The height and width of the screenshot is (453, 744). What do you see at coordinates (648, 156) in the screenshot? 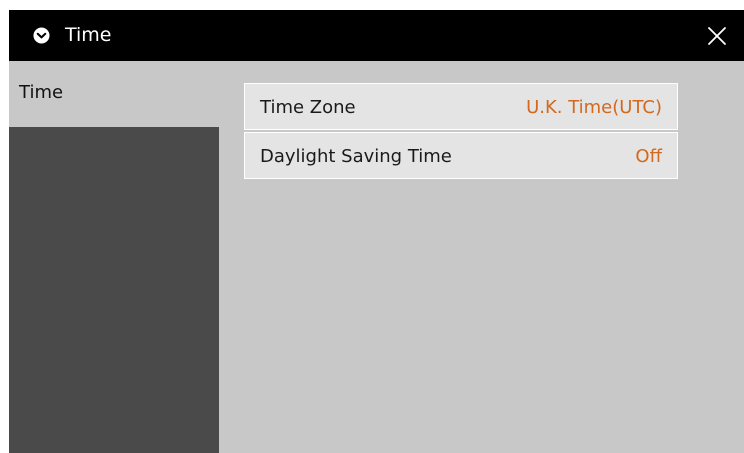
I see `daylight-saving-value: Off` at bounding box center [648, 156].